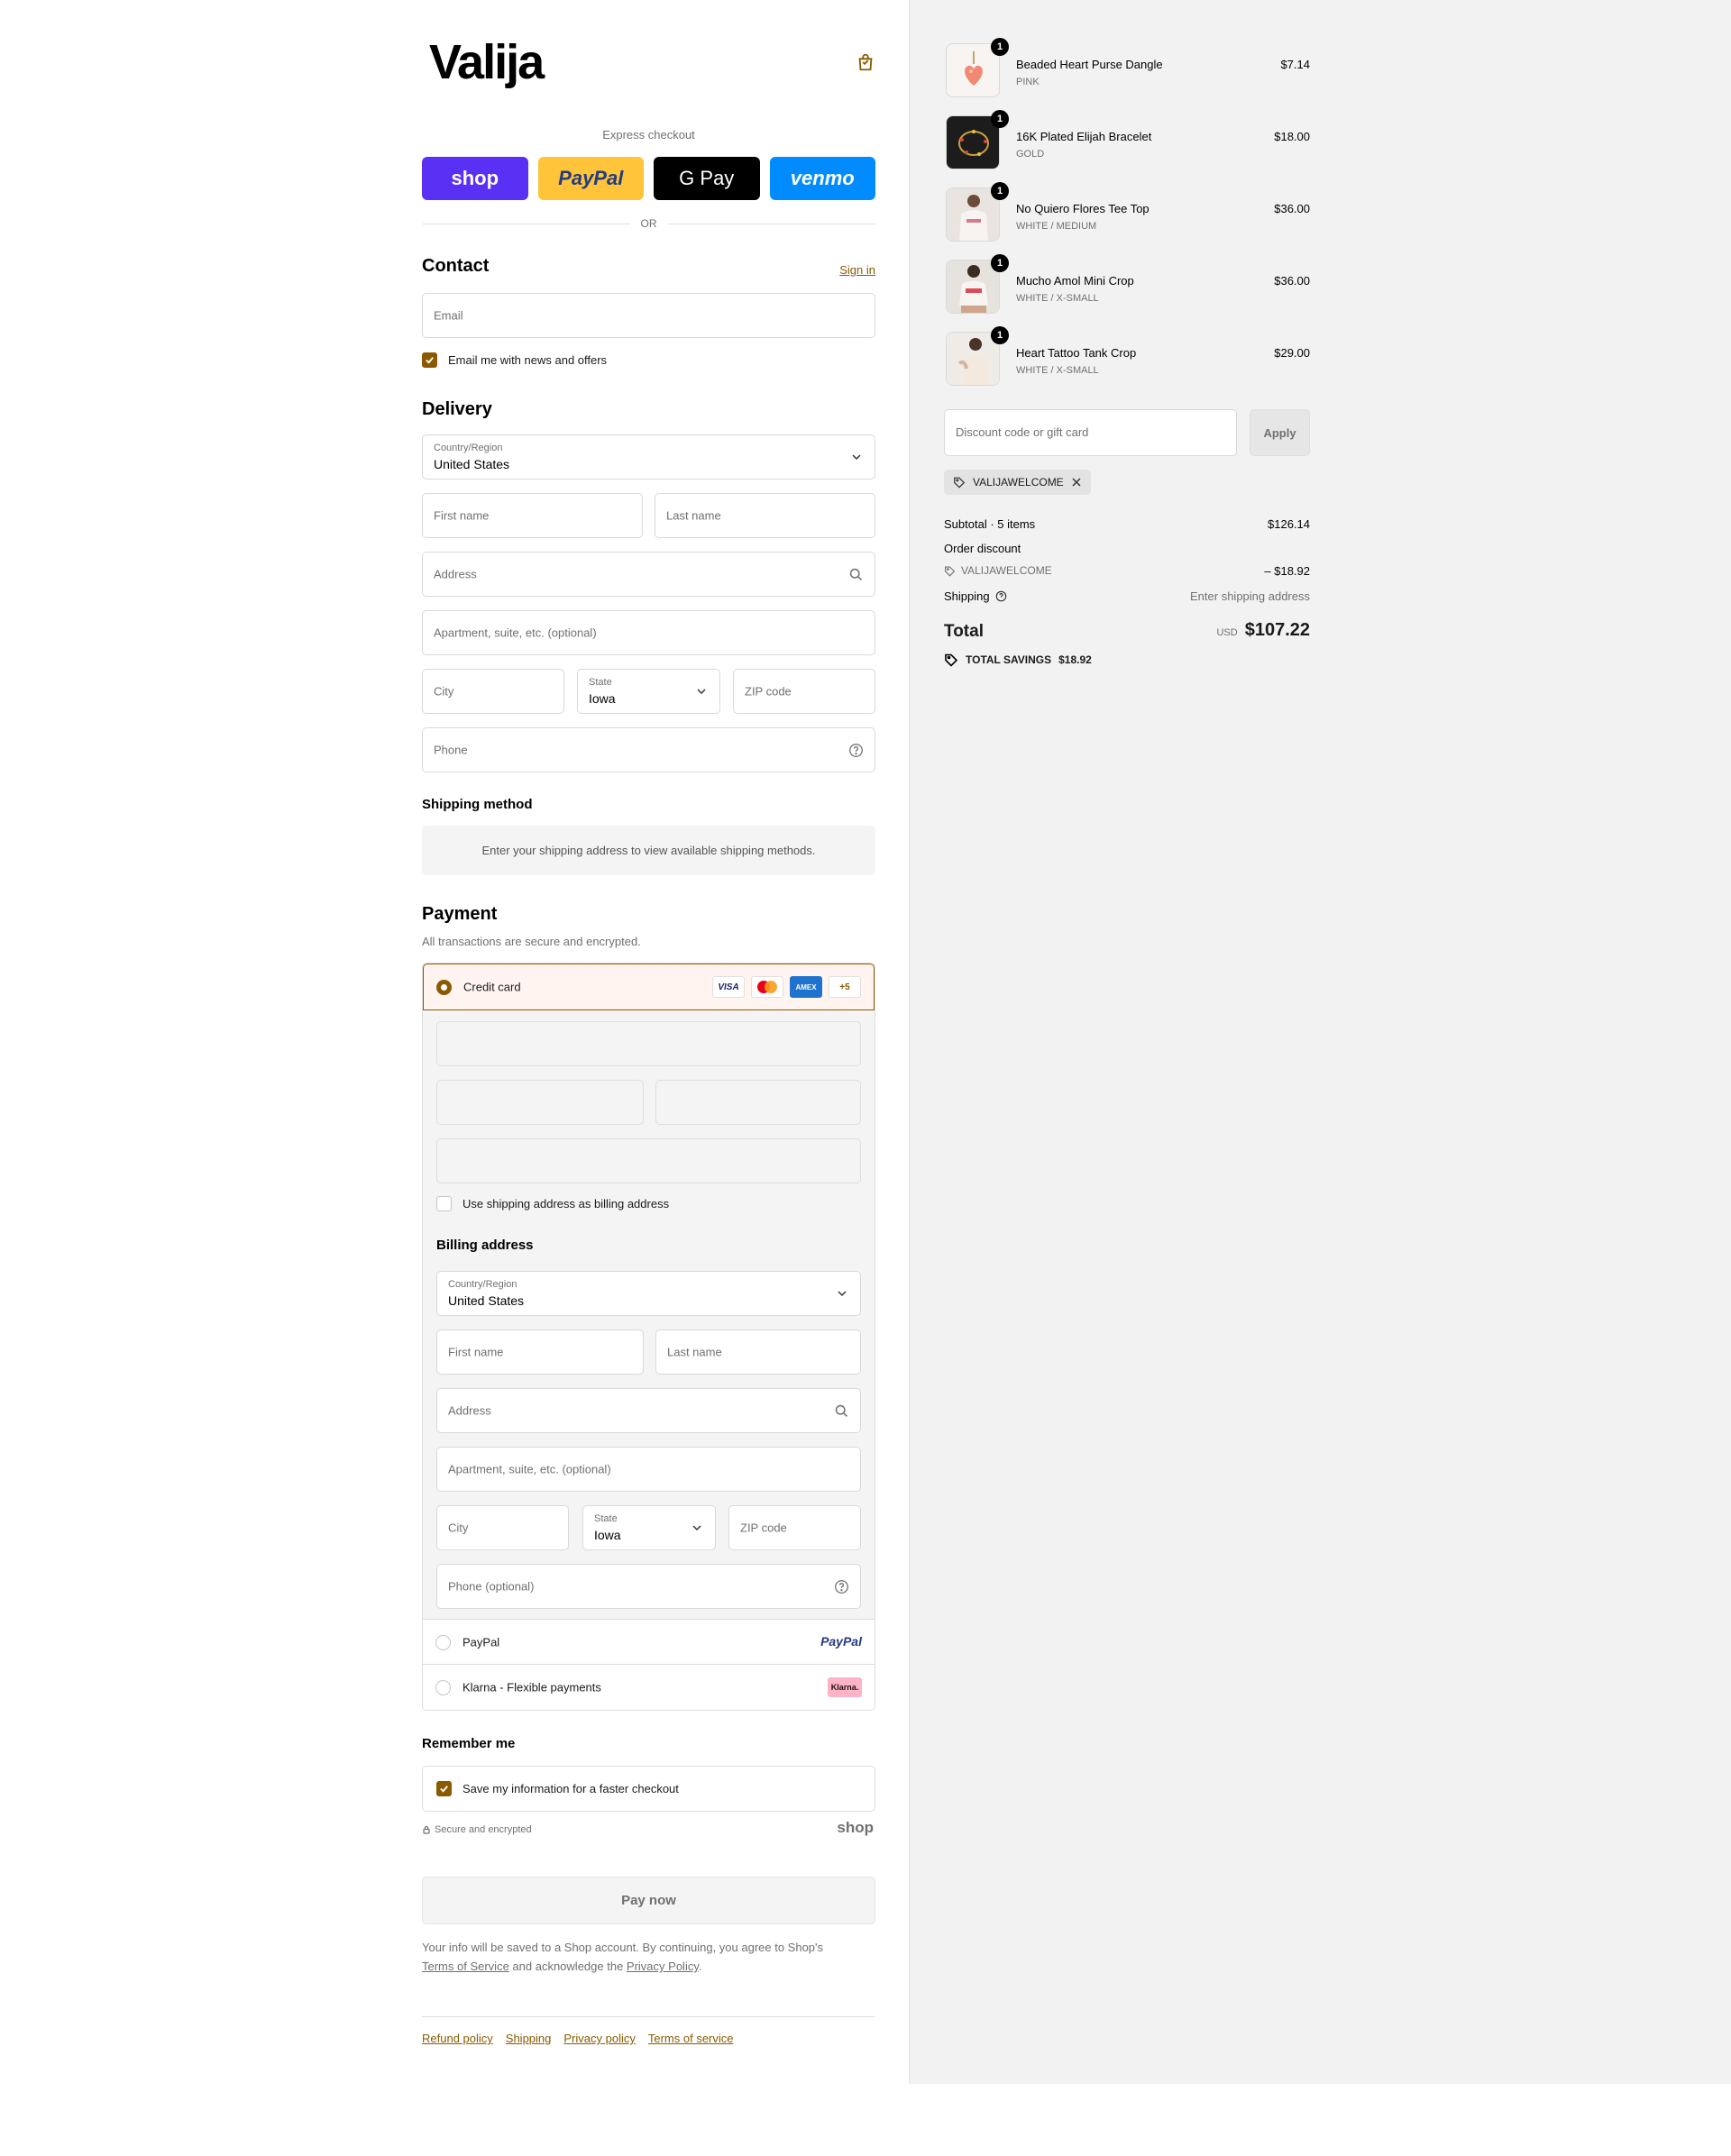  I want to click on newsletter-checkbox-row: Email me with news and offers, so click(514, 360).